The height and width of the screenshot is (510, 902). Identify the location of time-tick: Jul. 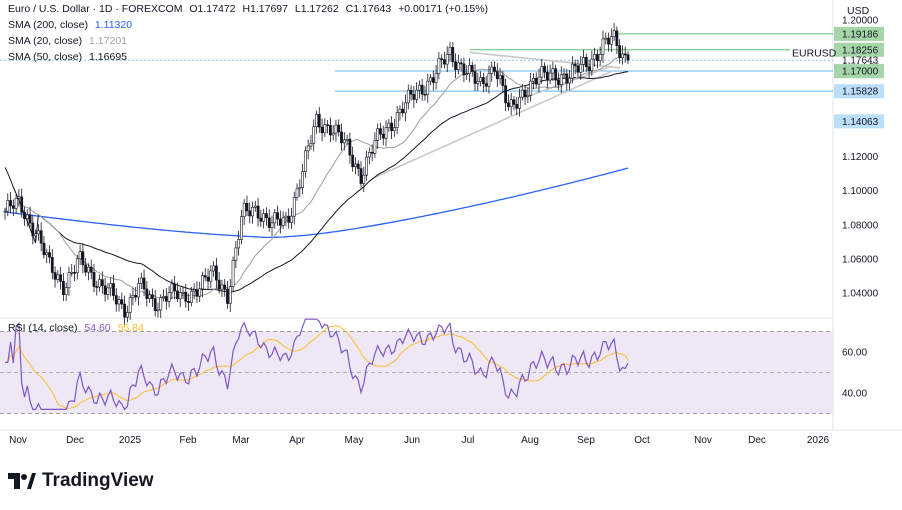
(468, 440).